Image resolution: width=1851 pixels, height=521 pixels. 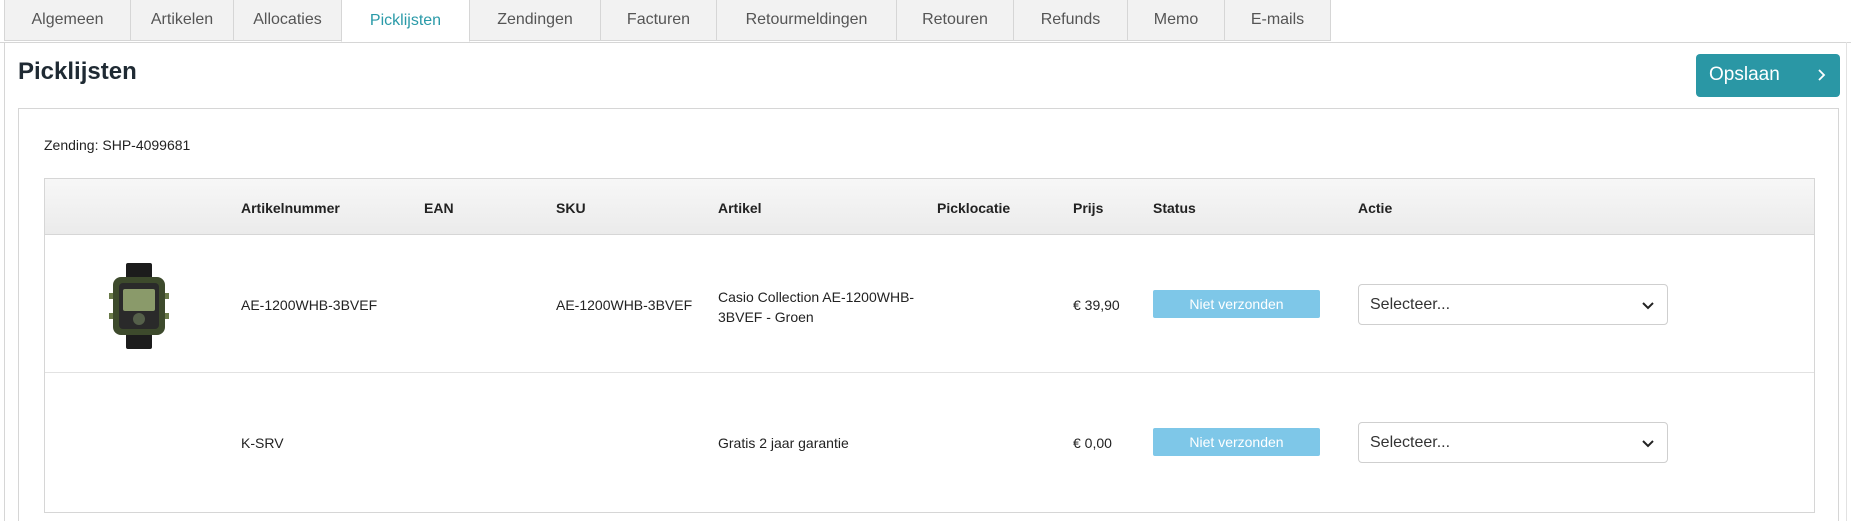 I want to click on tab-zendingen: Zendingen, so click(x=535, y=20).